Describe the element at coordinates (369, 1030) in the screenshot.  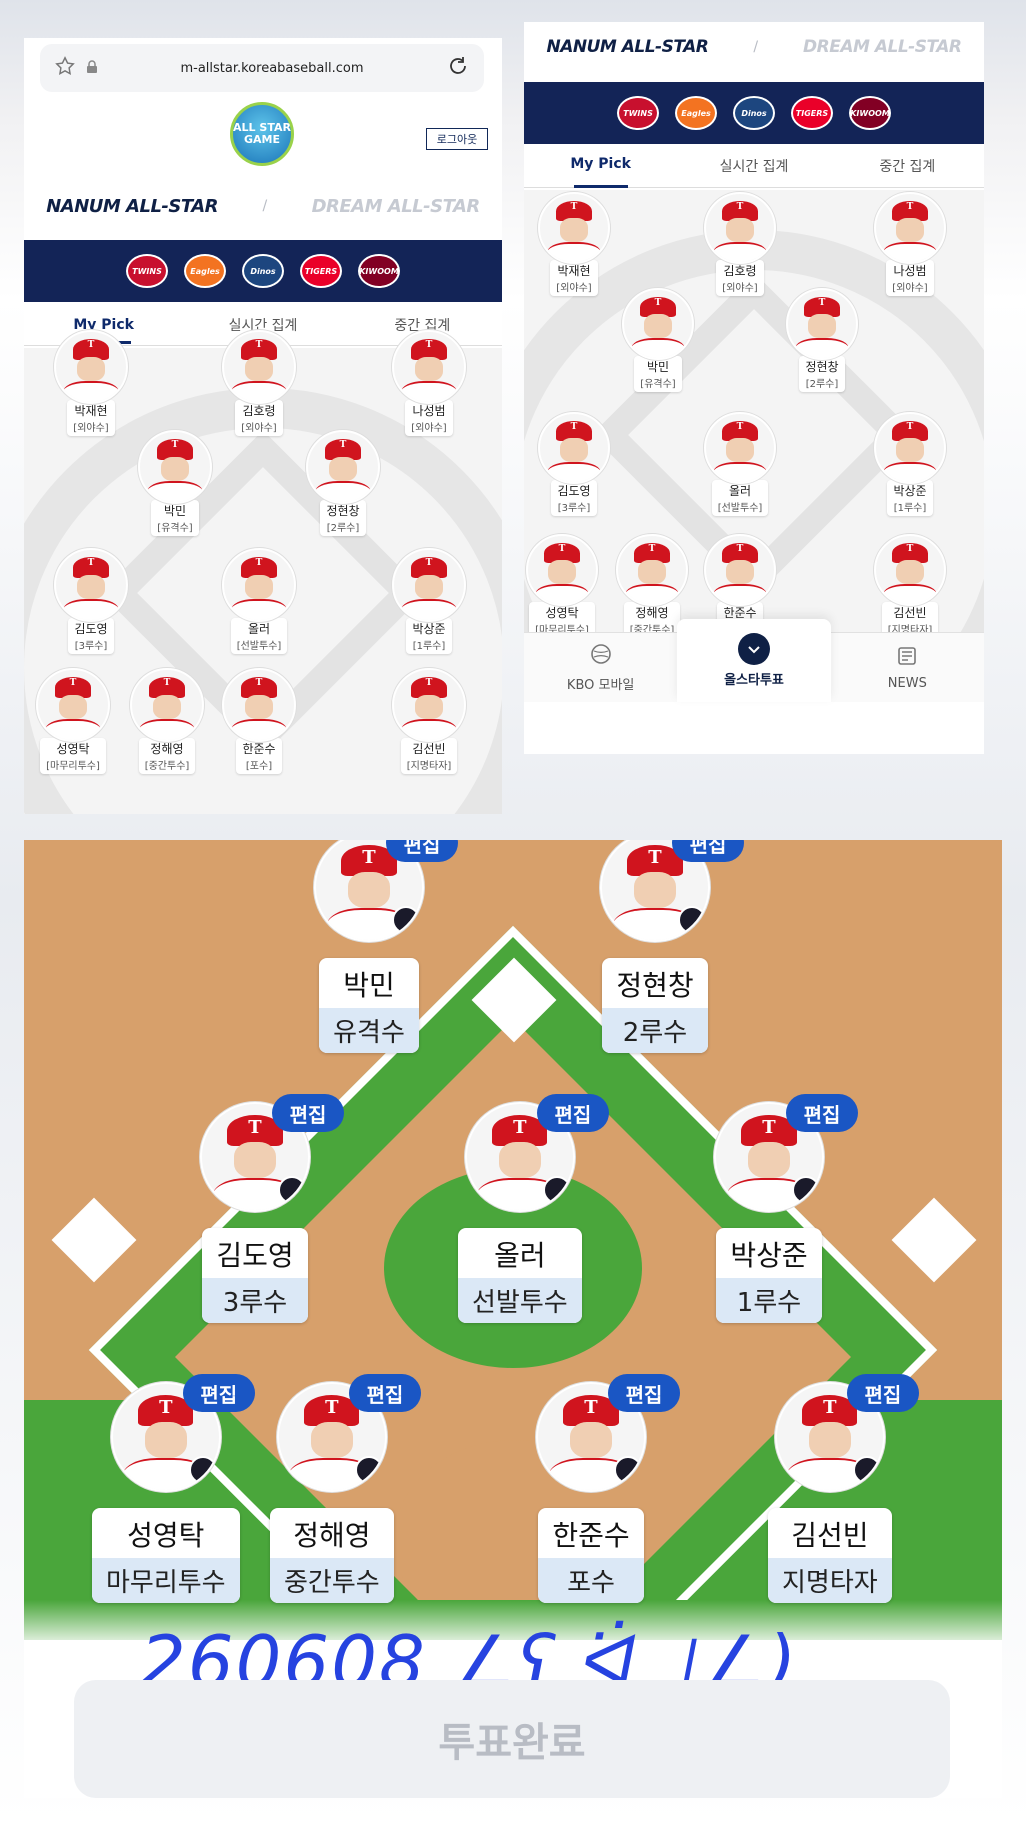
I see `lineup-player-position: 유격수` at that location.